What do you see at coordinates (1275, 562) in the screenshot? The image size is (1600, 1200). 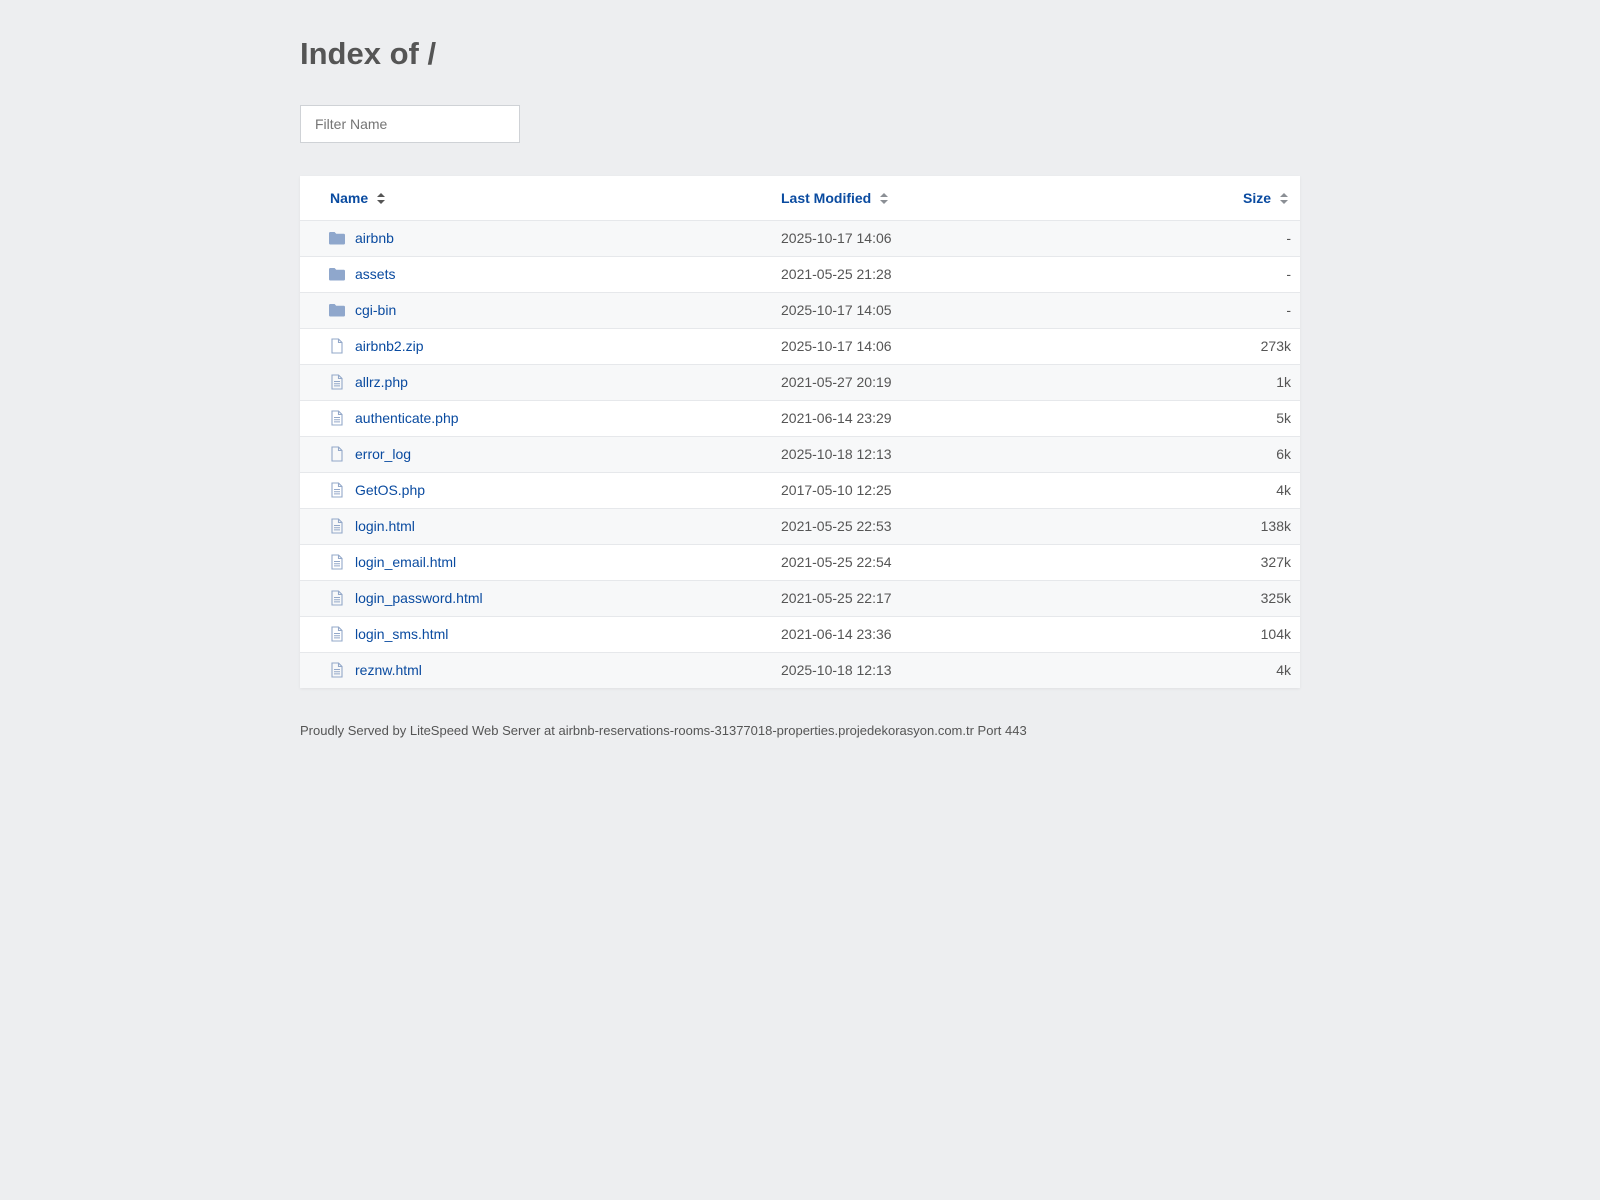 I see `entry-size: 327k` at bounding box center [1275, 562].